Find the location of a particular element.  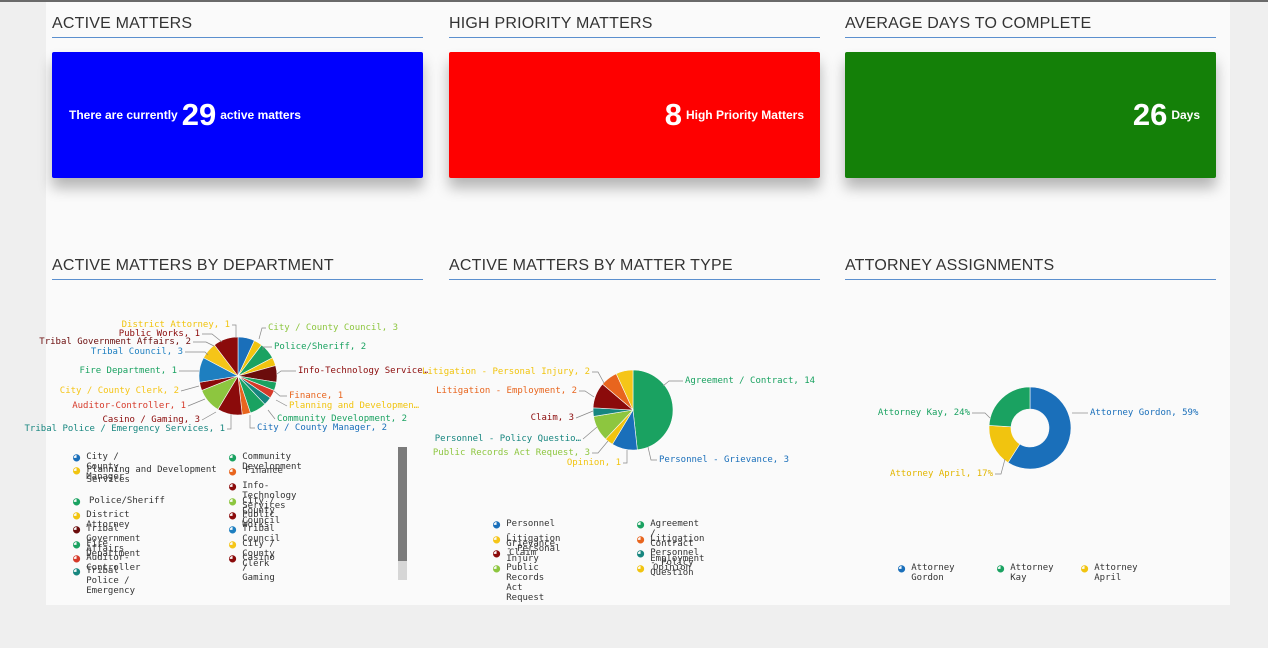

legend-item: ◕ Attorney April is located at coordinates (1110, 572).